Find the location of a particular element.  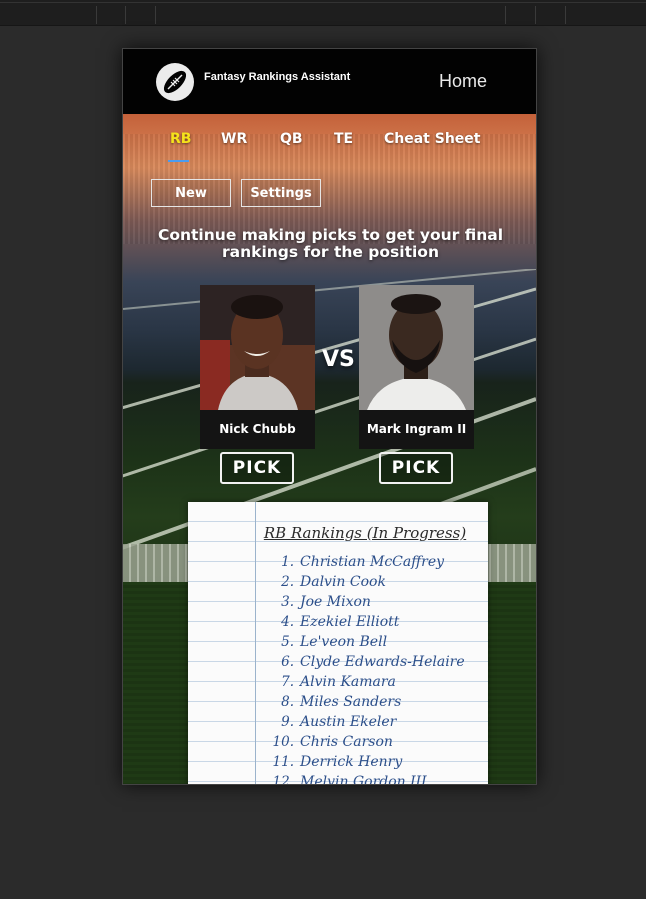

pick-left-button: PICK is located at coordinates (257, 468).